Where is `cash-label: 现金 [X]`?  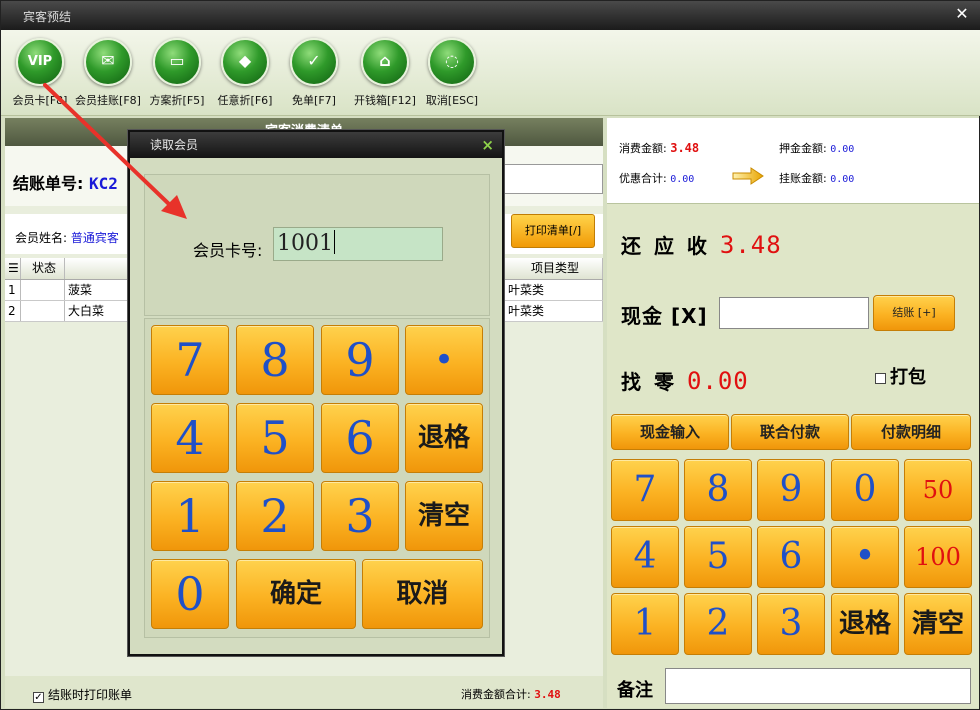
cash-label: 现金 [X] is located at coordinates (664, 316).